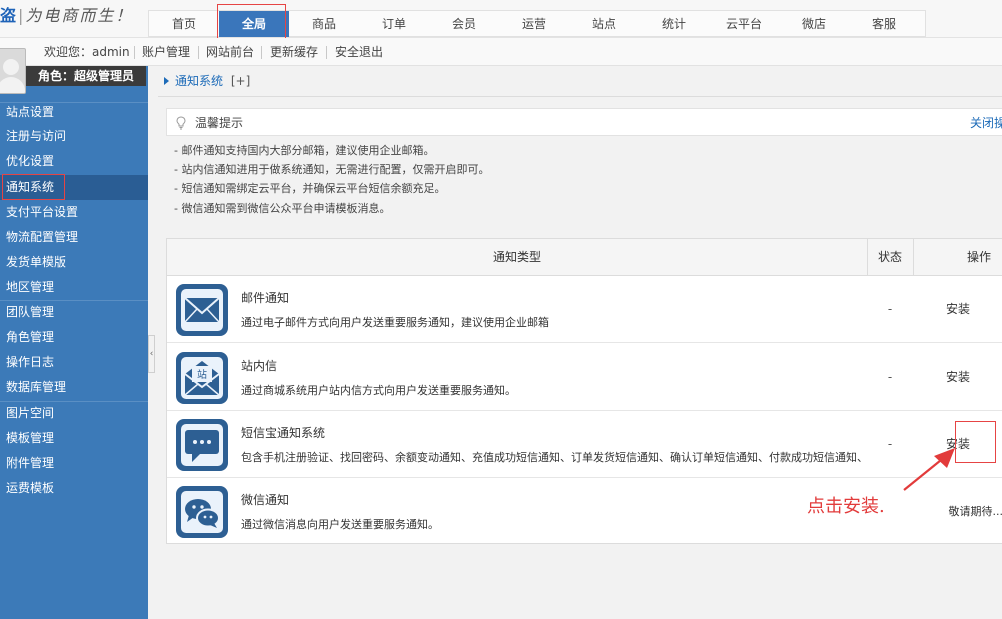  I want to click on svg-text: 站, so click(202, 374).